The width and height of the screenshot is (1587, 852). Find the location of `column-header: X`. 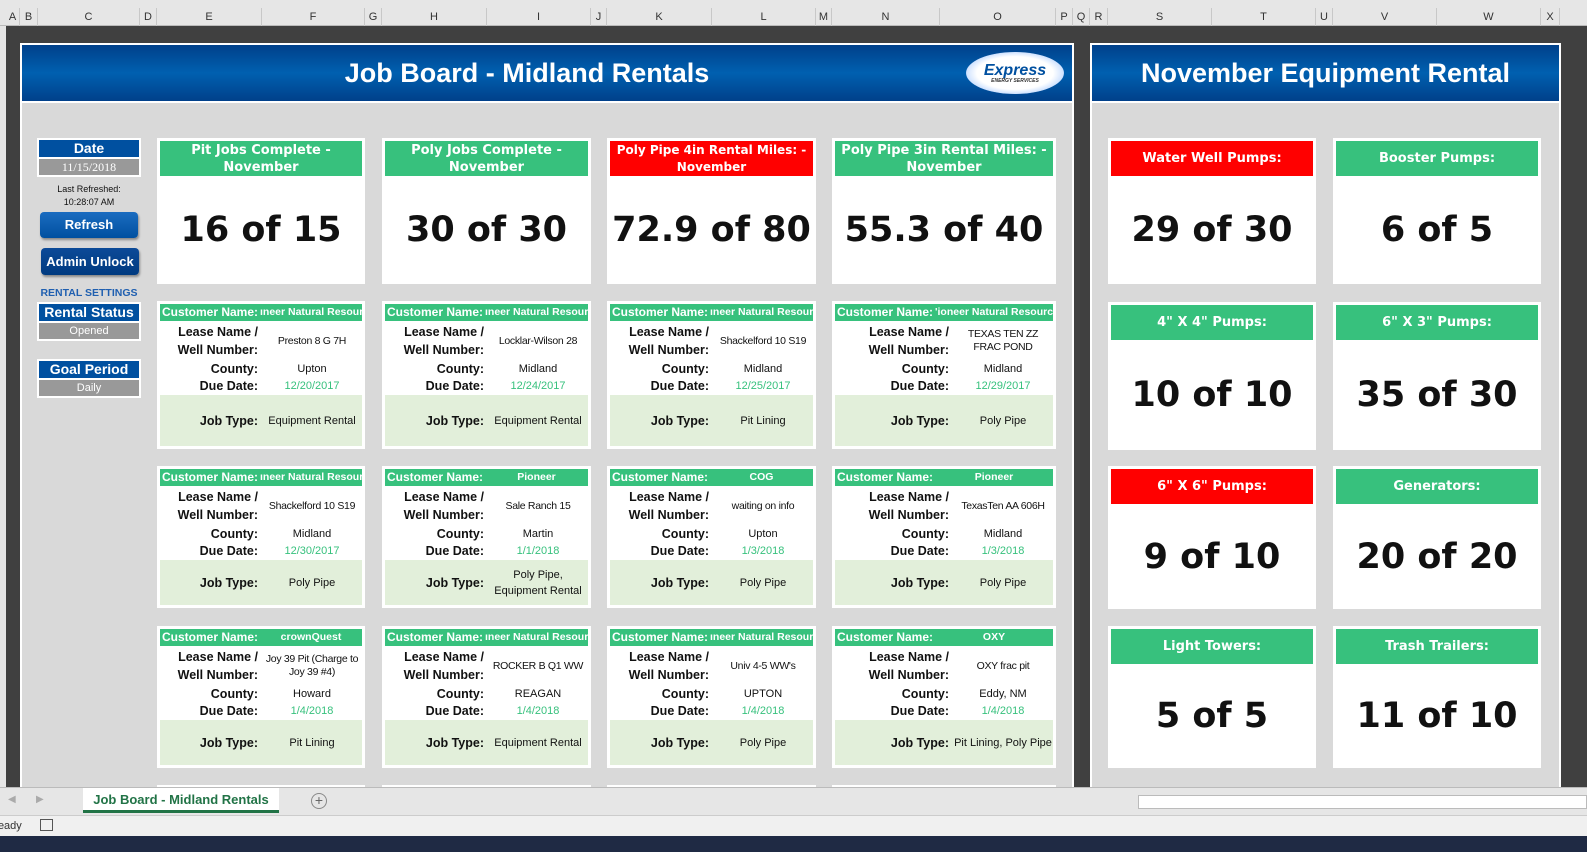

column-header: X is located at coordinates (1550, 17).